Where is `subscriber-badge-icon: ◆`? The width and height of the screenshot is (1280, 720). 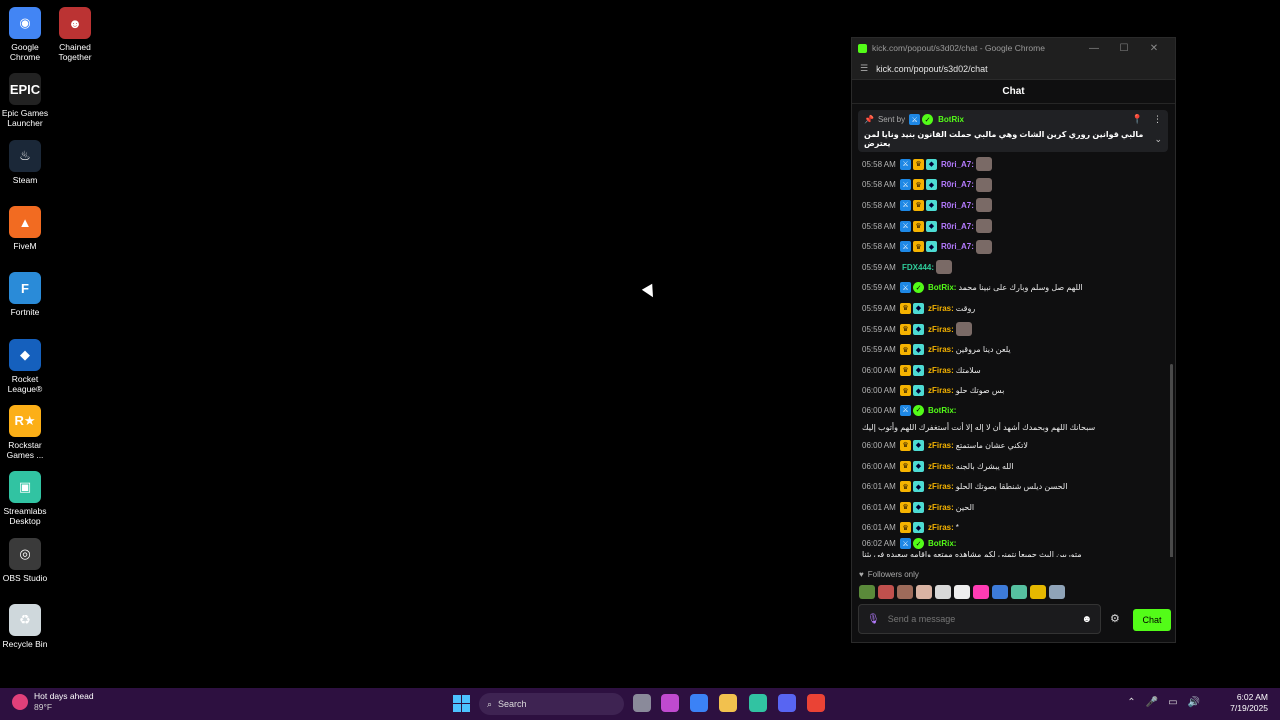
subscriber-badge-icon: ◆ is located at coordinates (918, 466).